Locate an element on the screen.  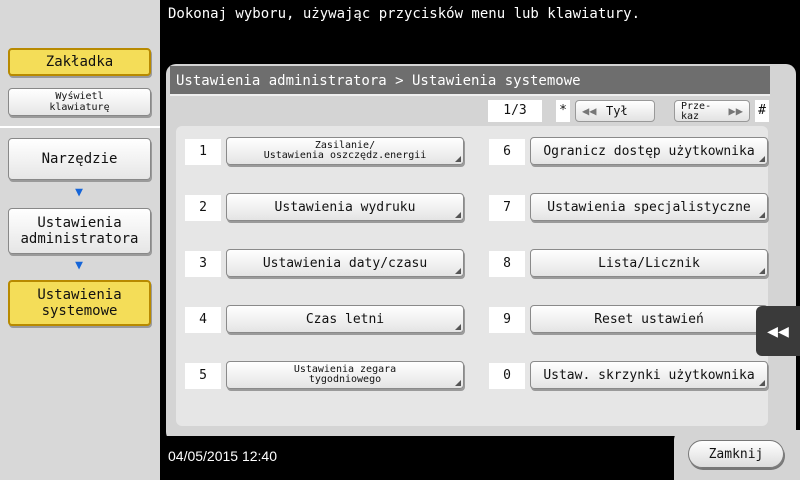
menu-item-expert-settings: Ustawienia specjalistyczne is located at coordinates (649, 207).